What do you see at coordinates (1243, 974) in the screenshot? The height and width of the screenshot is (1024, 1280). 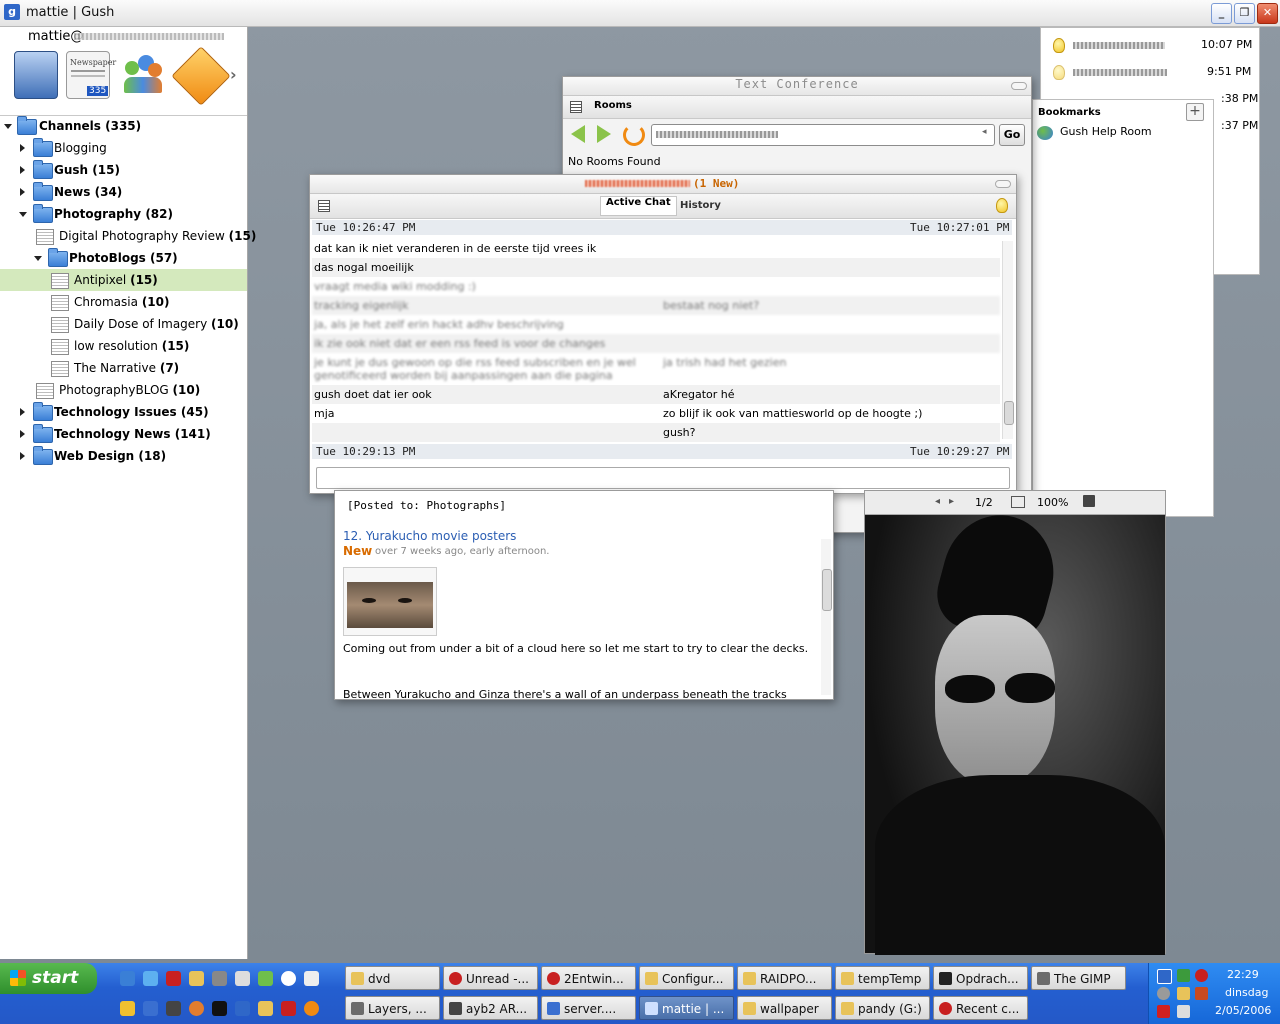 I see `clock-time: 22:29` at bounding box center [1243, 974].